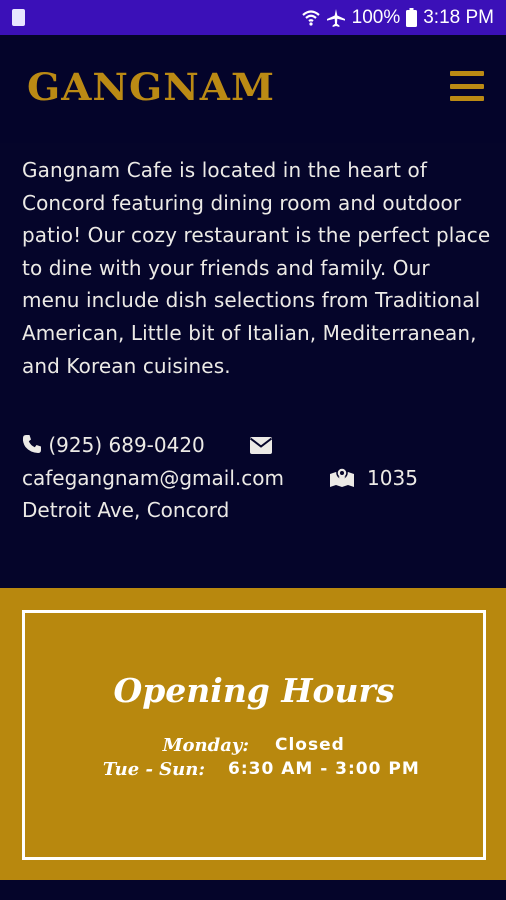 Image resolution: width=506 pixels, height=900 pixels. Describe the element at coordinates (126, 445) in the screenshot. I see `phone-link: (925) 689-0420` at that location.